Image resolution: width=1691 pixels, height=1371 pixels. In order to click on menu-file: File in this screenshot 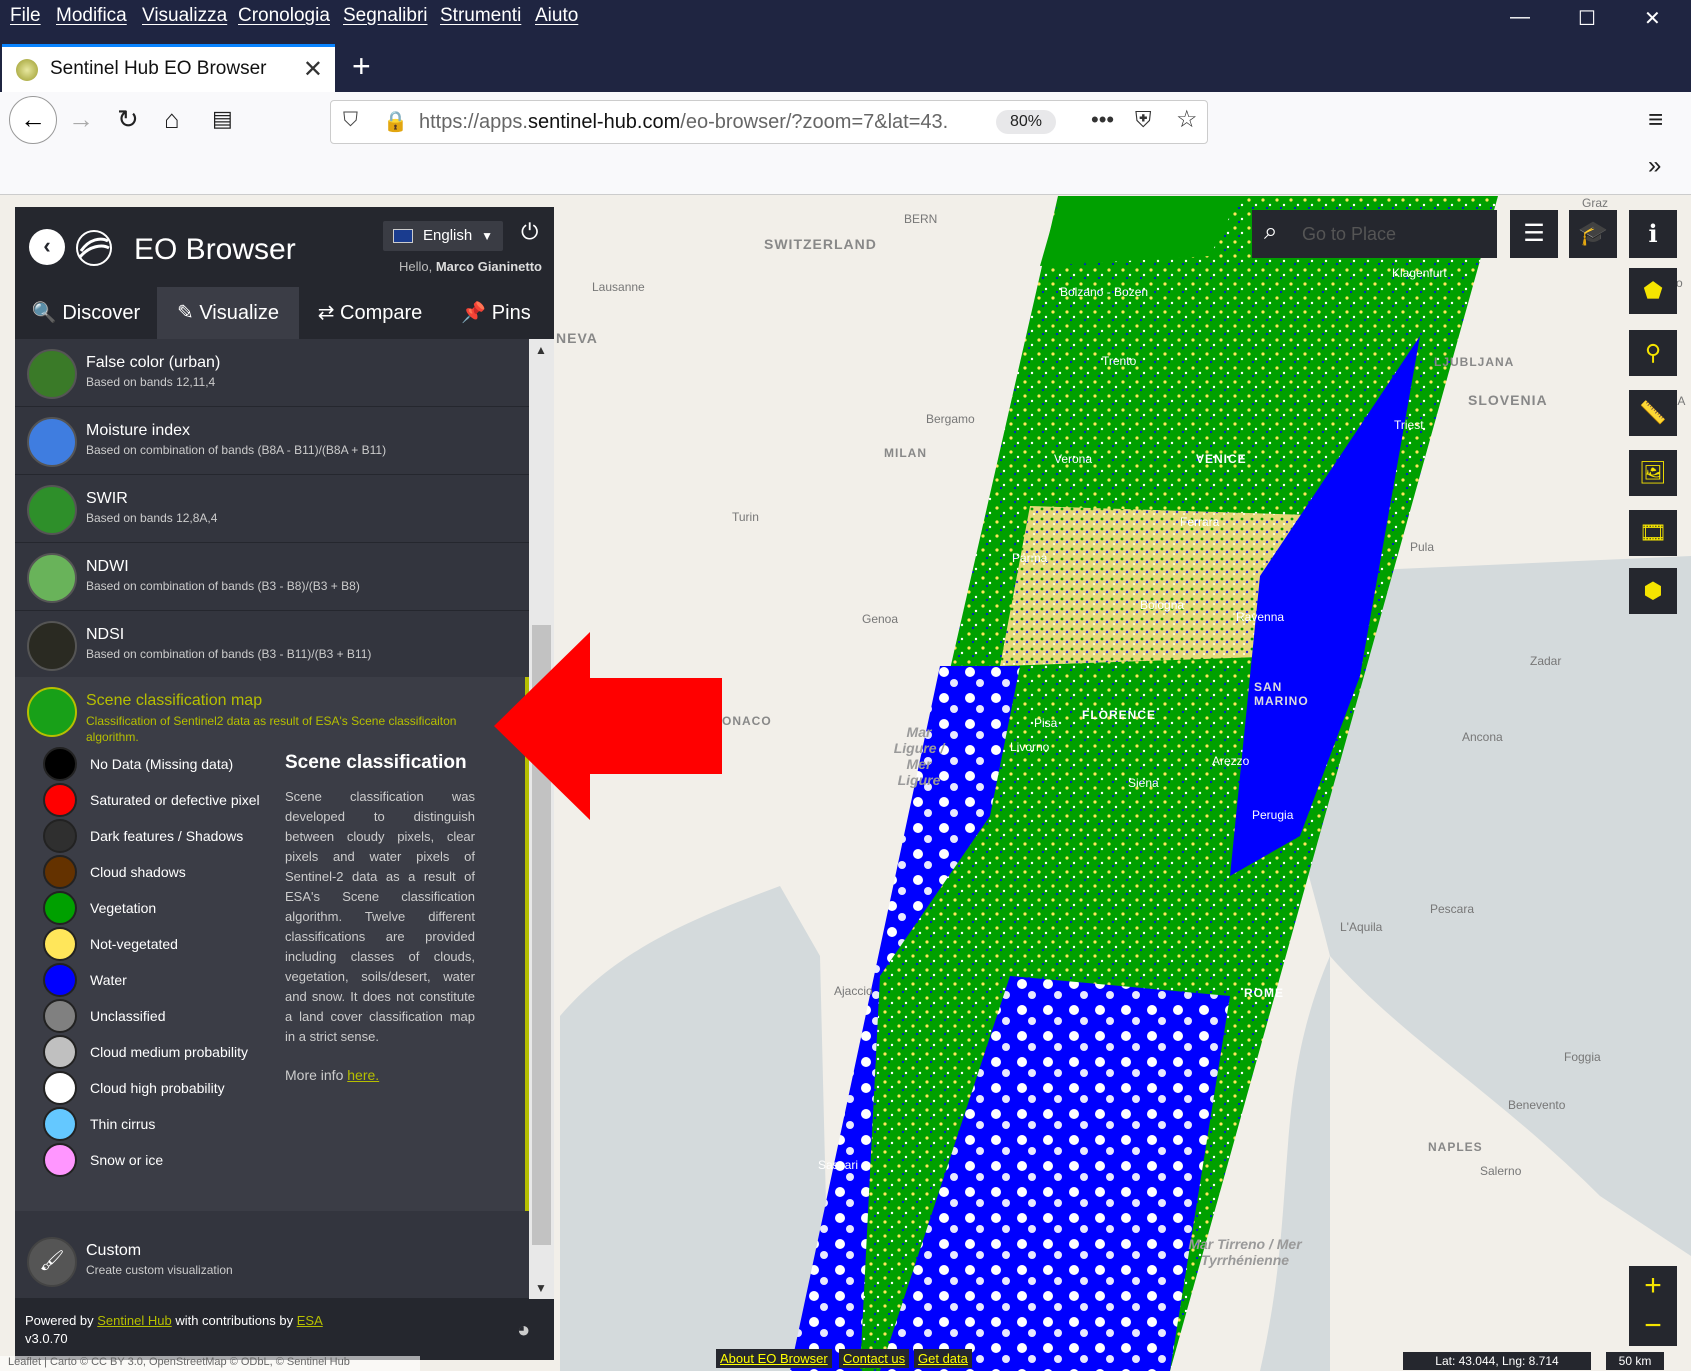, I will do `click(25, 16)`.